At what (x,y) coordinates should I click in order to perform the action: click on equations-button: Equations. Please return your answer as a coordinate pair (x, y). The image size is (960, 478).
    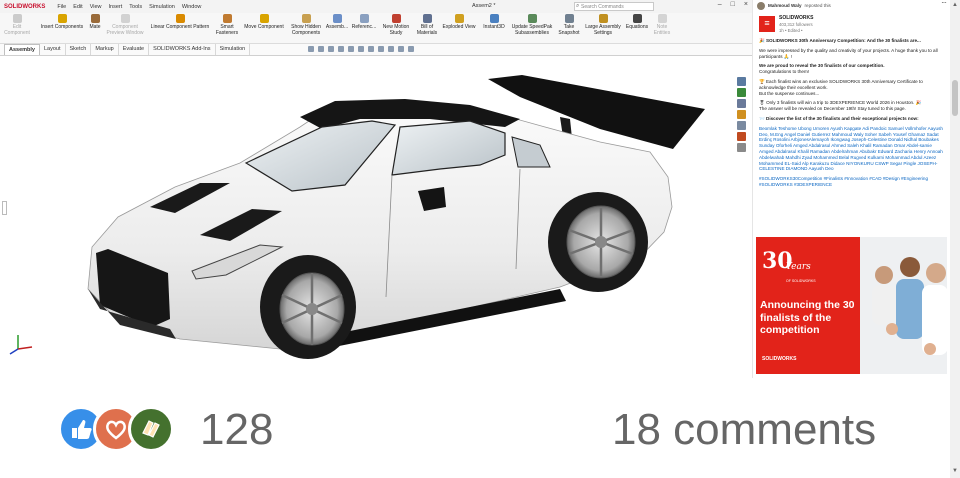
    Looking at the image, I should click on (637, 22).